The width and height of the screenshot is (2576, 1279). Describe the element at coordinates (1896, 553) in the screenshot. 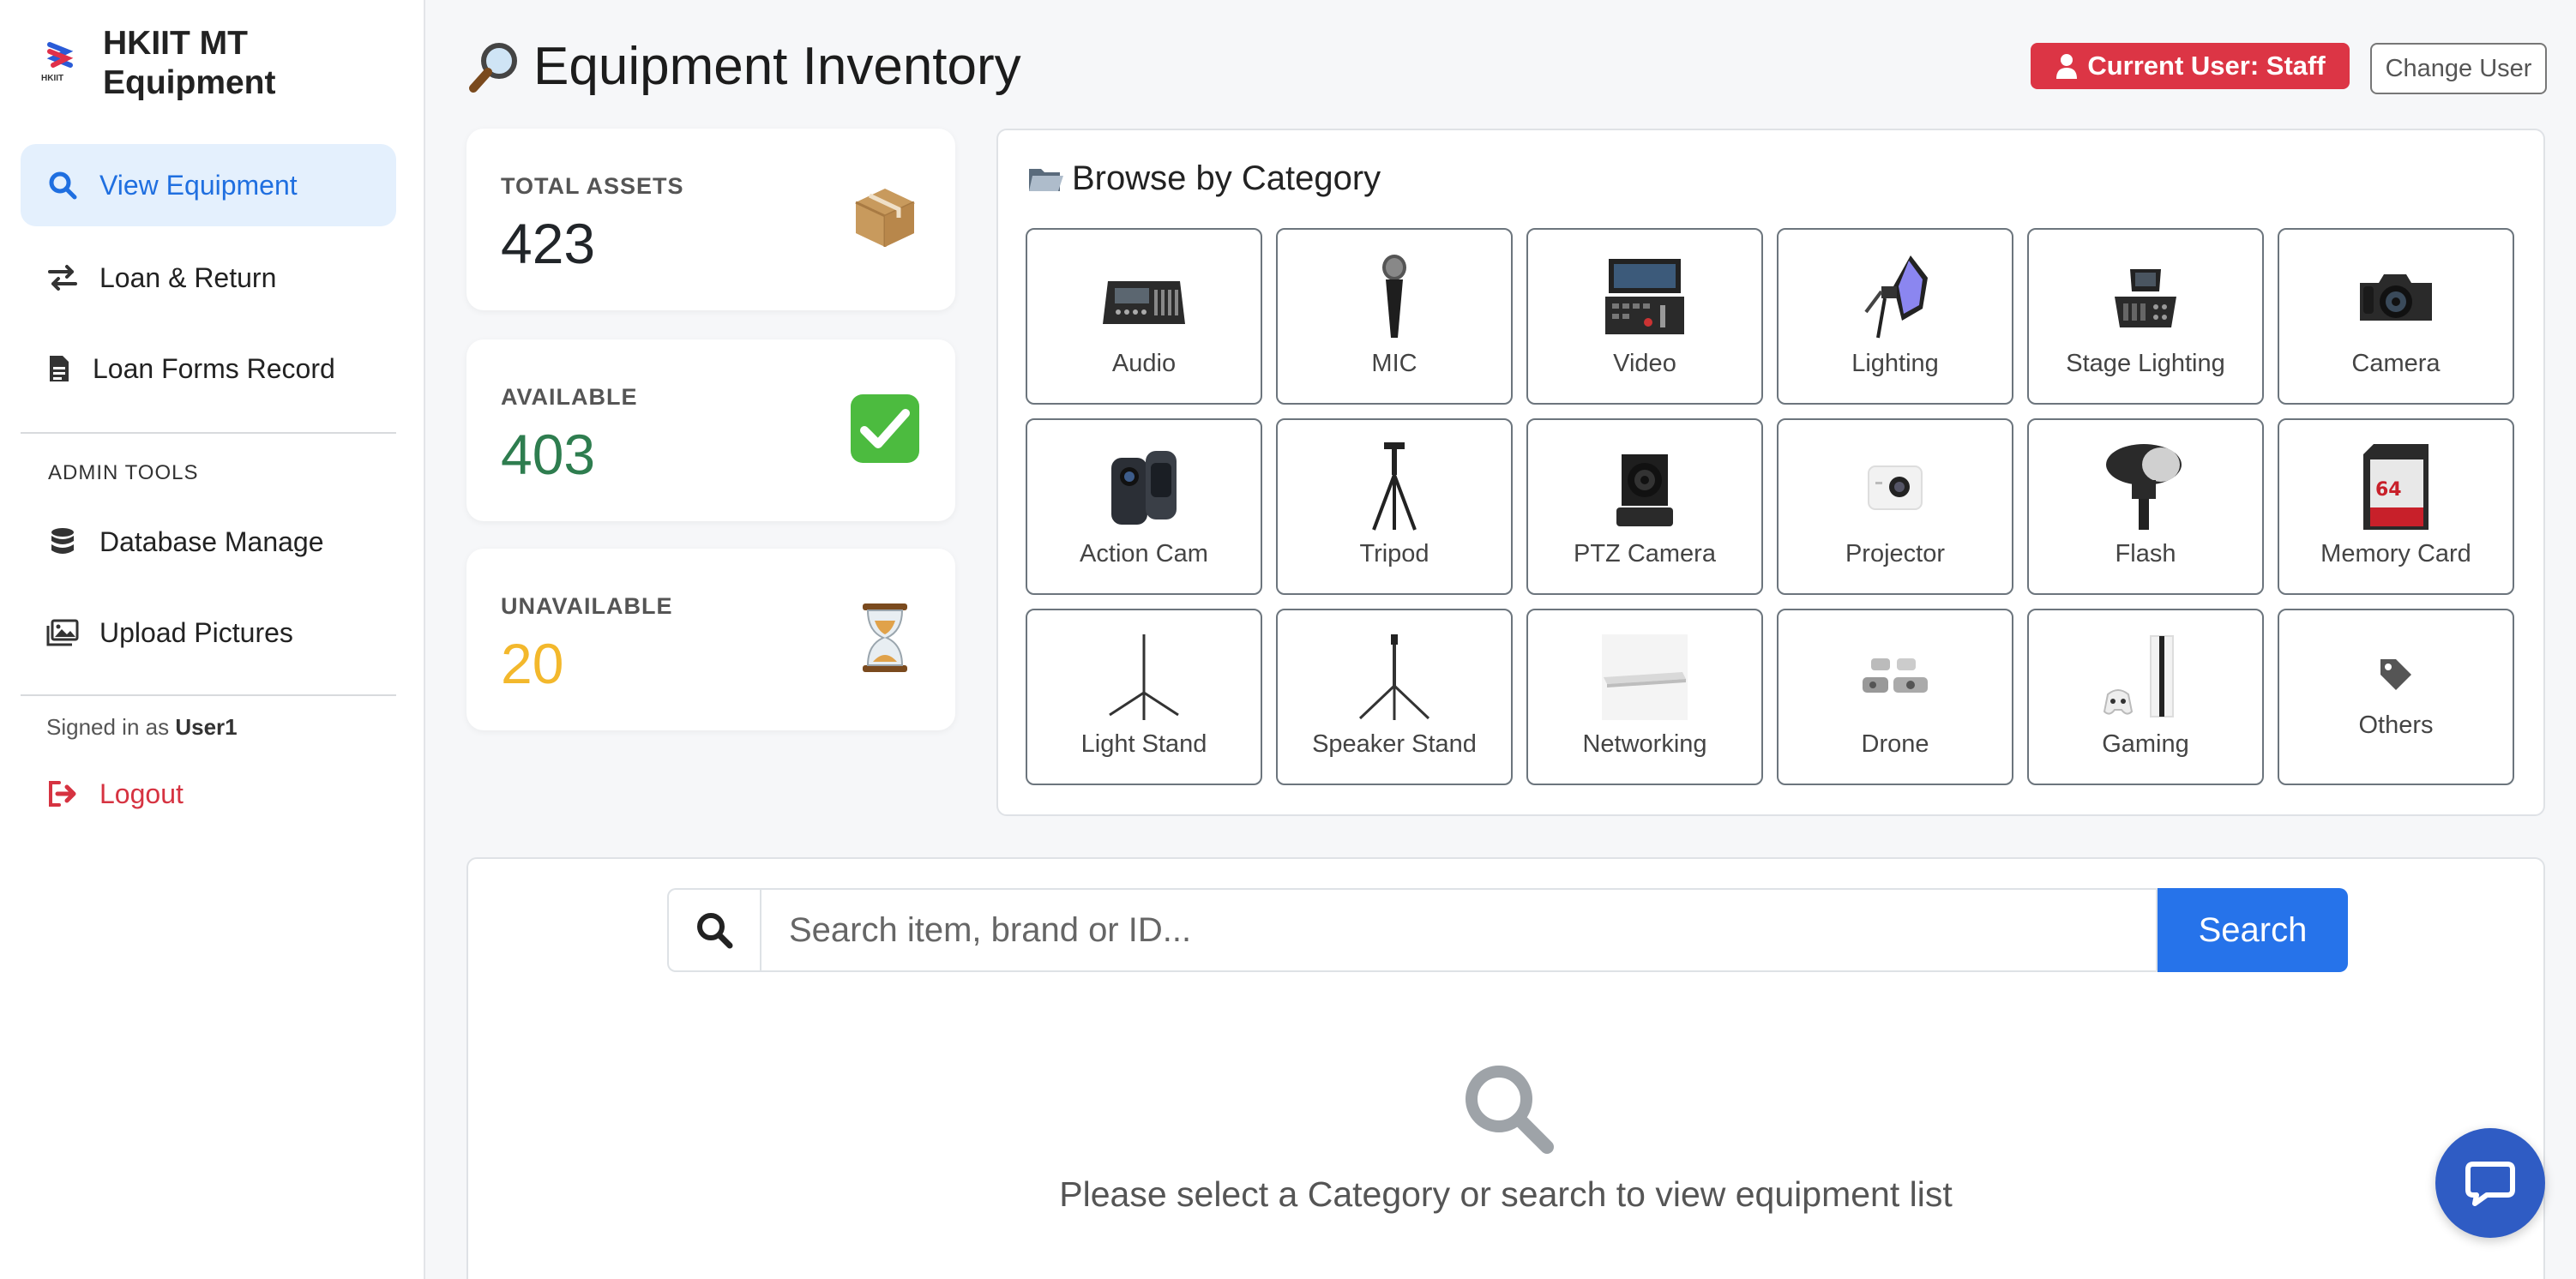

I see `category-label: Projector` at that location.